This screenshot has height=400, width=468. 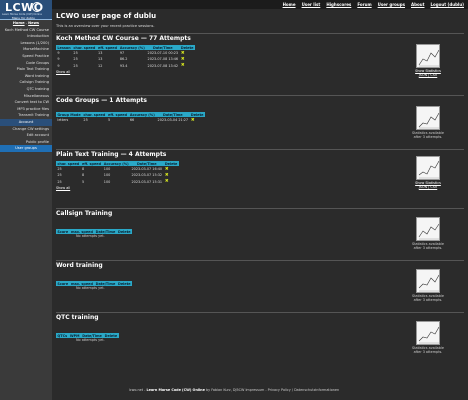 What do you see at coordinates (101, 100) in the screenshot?
I see `codegroups-title: Code Groups — 1 Attempts` at bounding box center [101, 100].